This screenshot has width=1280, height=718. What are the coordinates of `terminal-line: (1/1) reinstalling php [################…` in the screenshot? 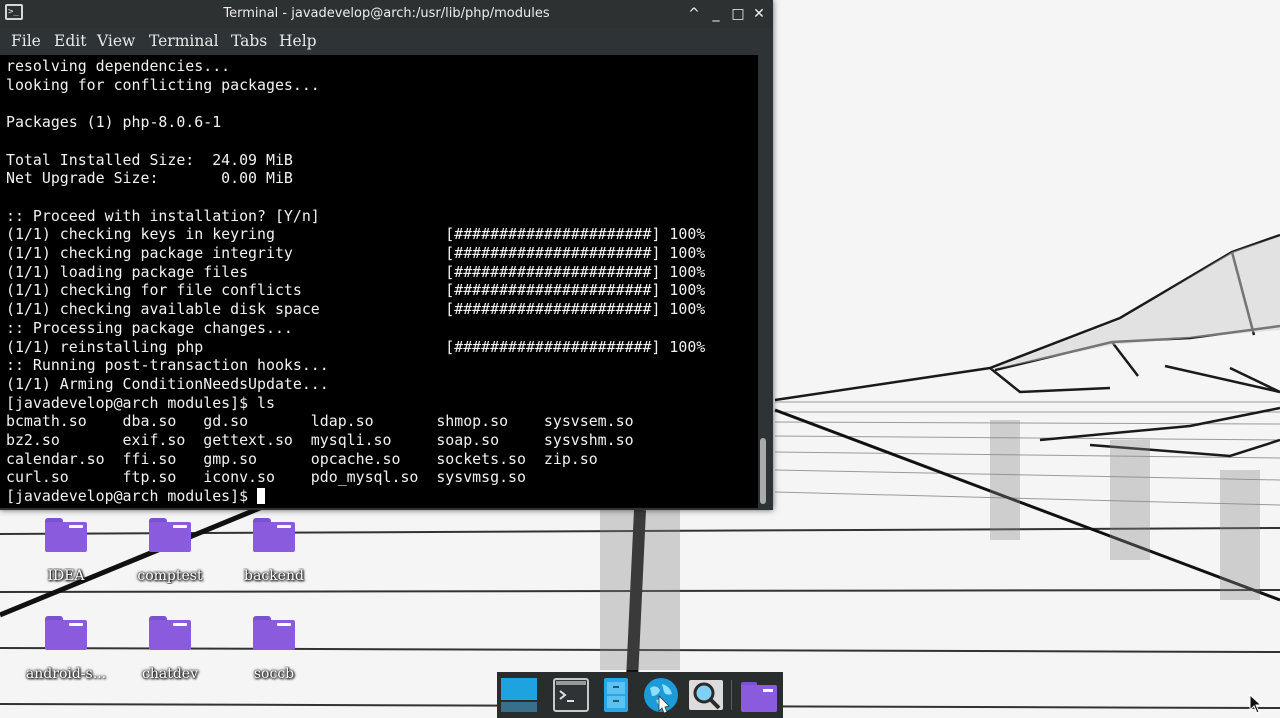 It's located at (356, 346).